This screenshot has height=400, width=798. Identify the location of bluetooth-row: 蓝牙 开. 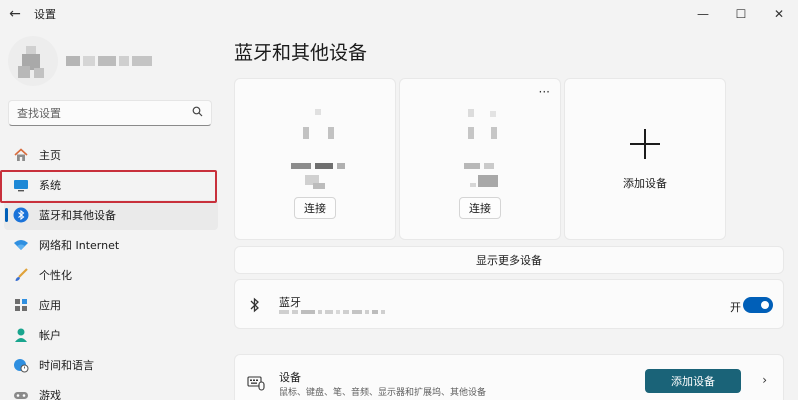
(509, 304).